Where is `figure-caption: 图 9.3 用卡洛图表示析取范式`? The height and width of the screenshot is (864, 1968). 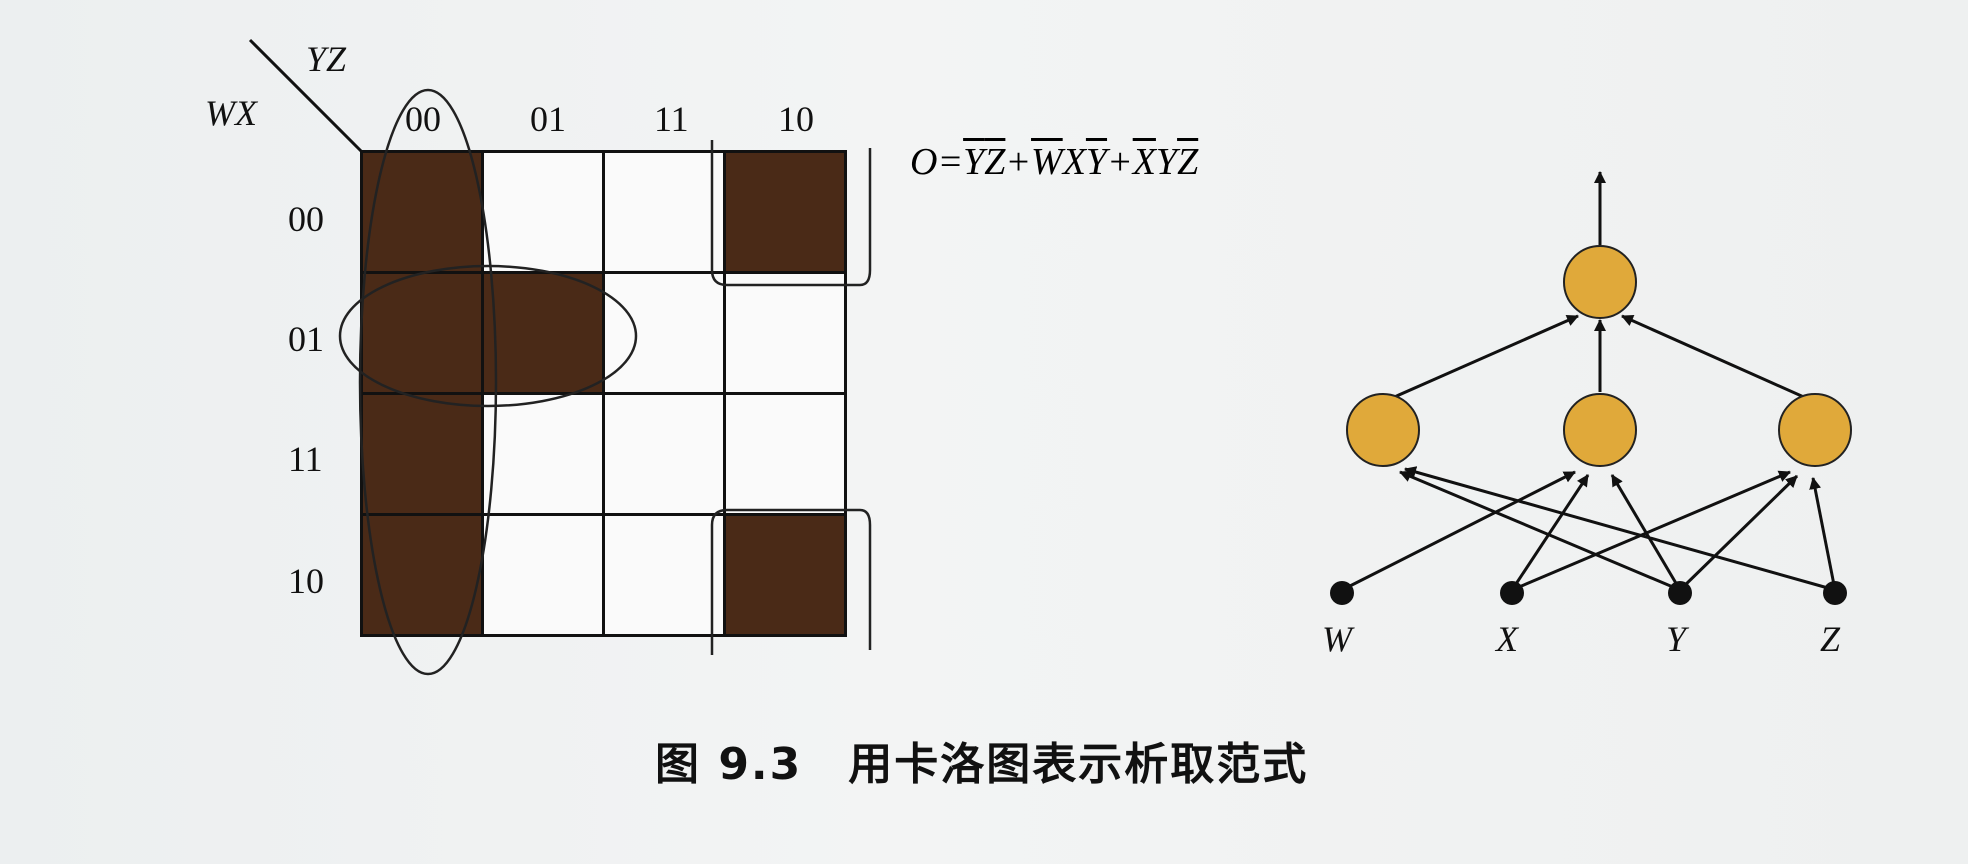 figure-caption: 图 9.3 用卡洛图表示析取范式 is located at coordinates (982, 764).